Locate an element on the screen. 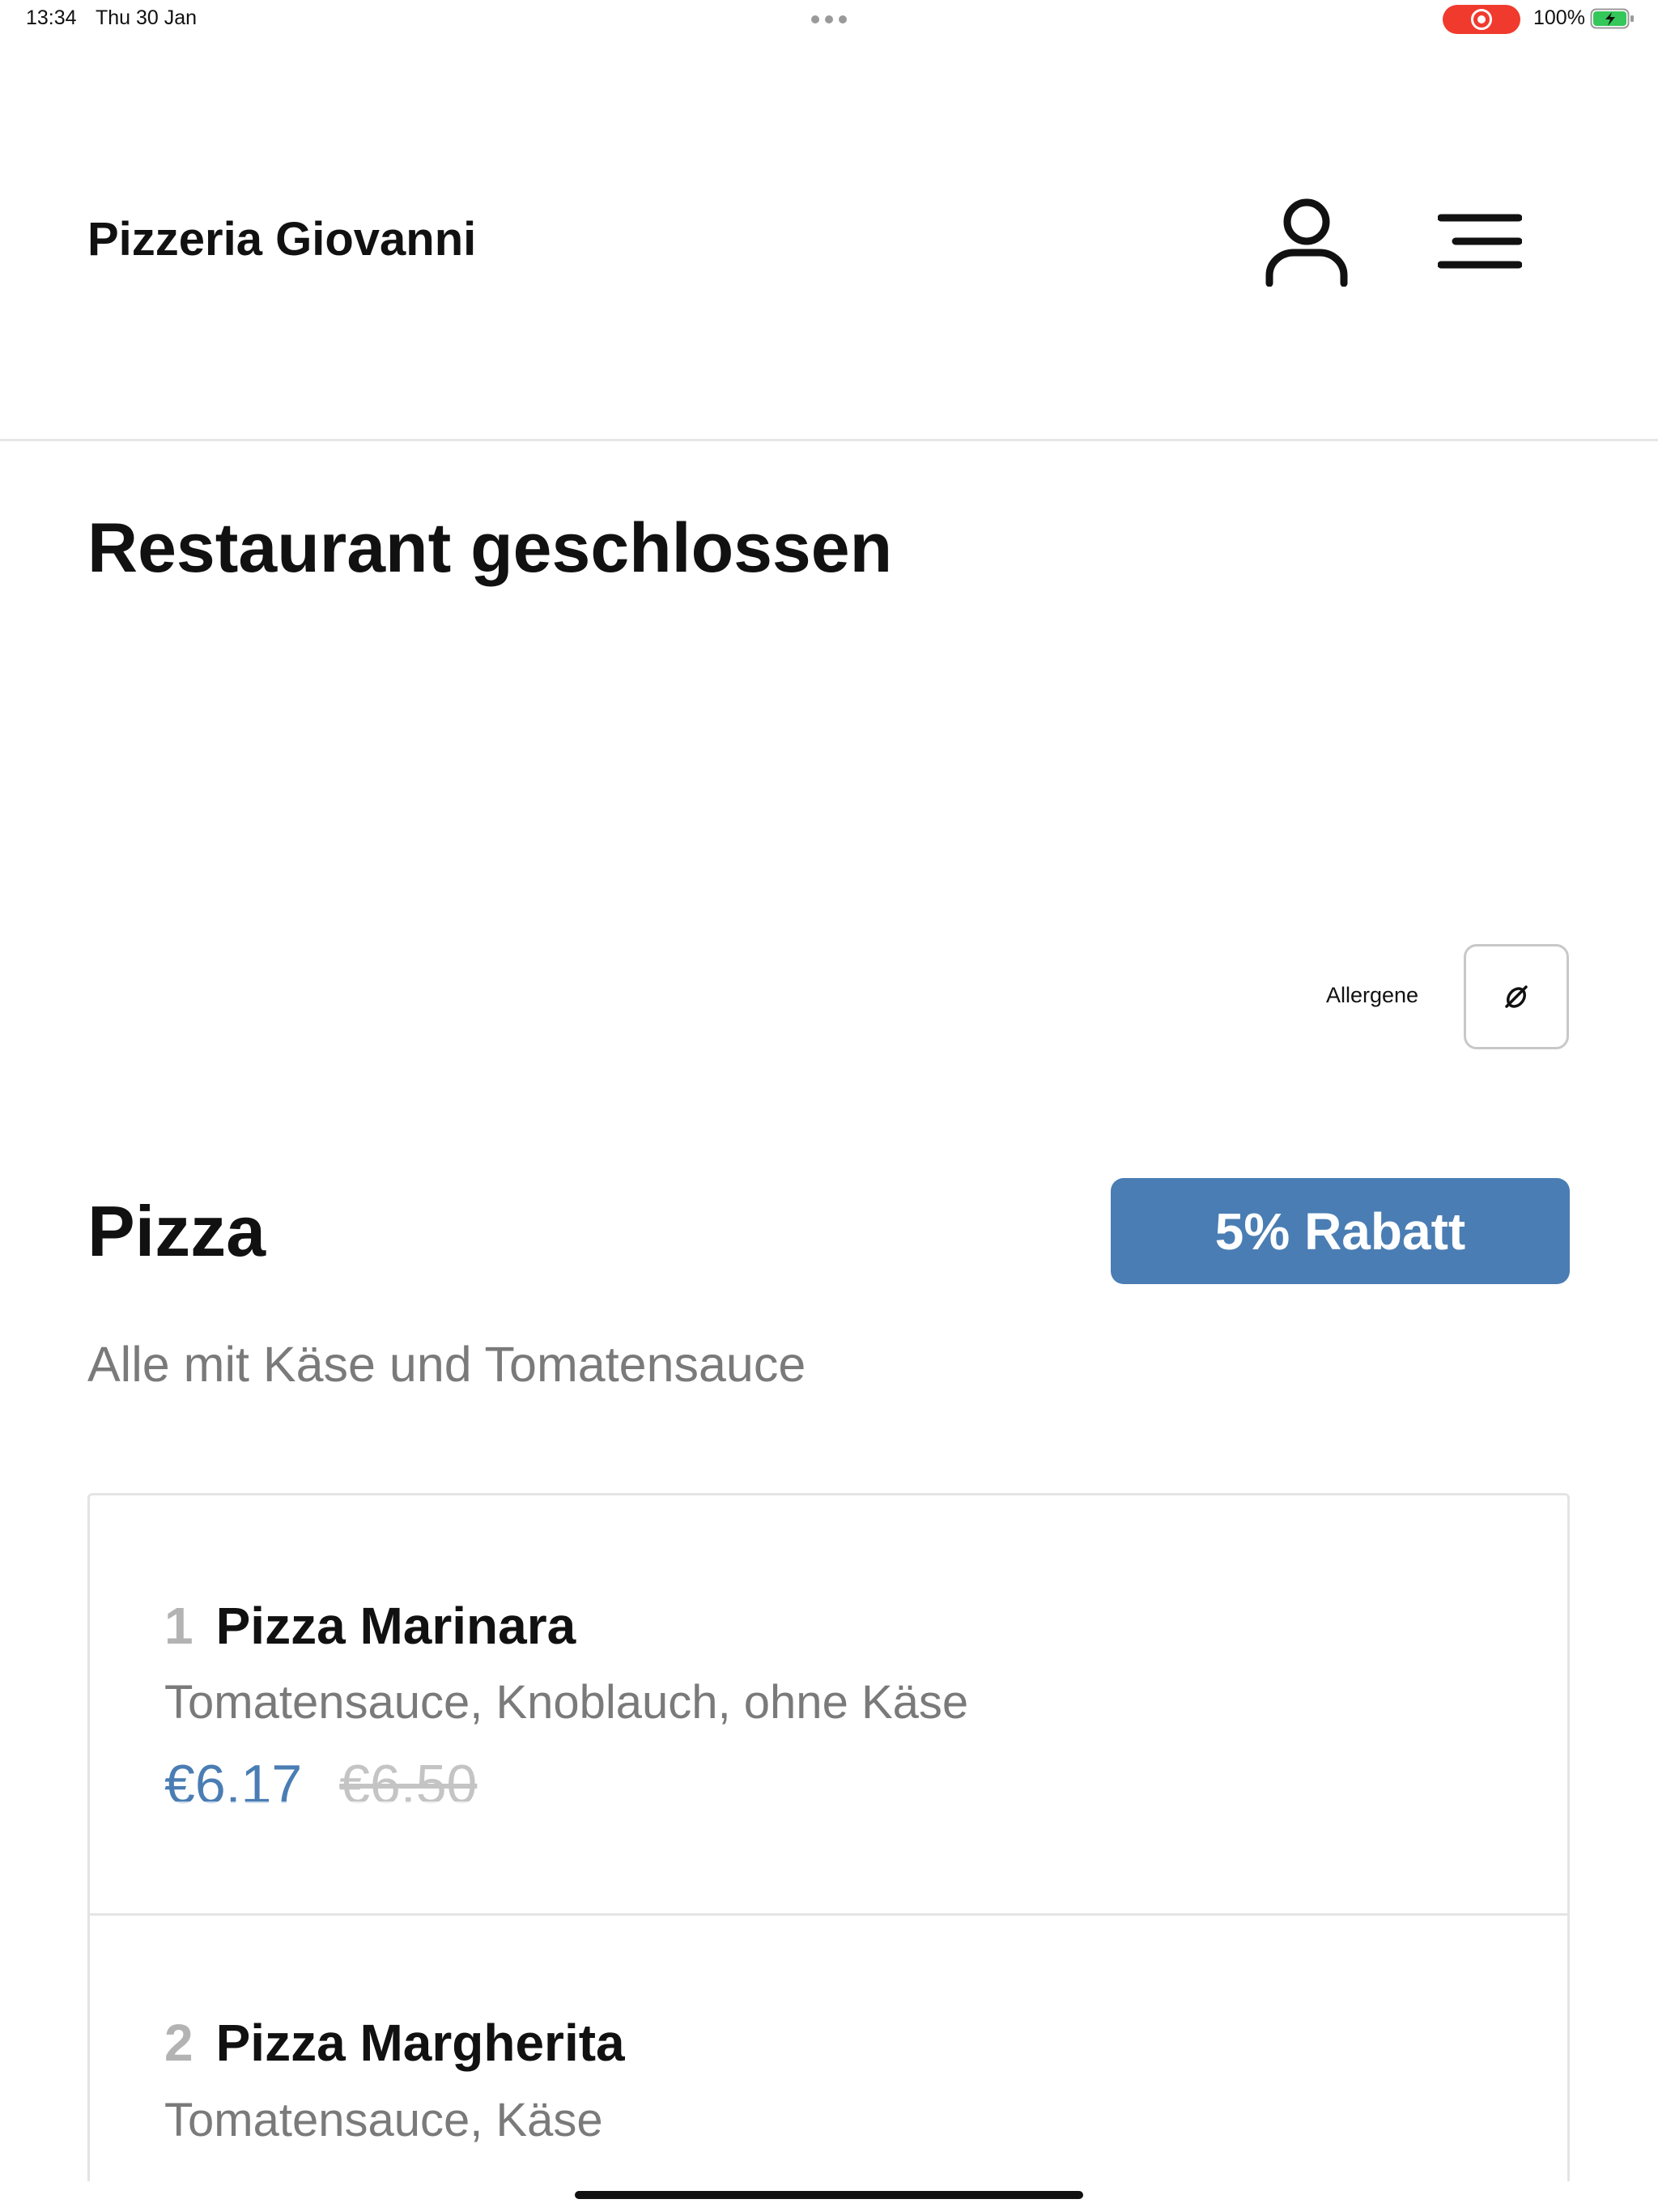 The height and width of the screenshot is (2212, 1658). menu-button is located at coordinates (1479, 242).